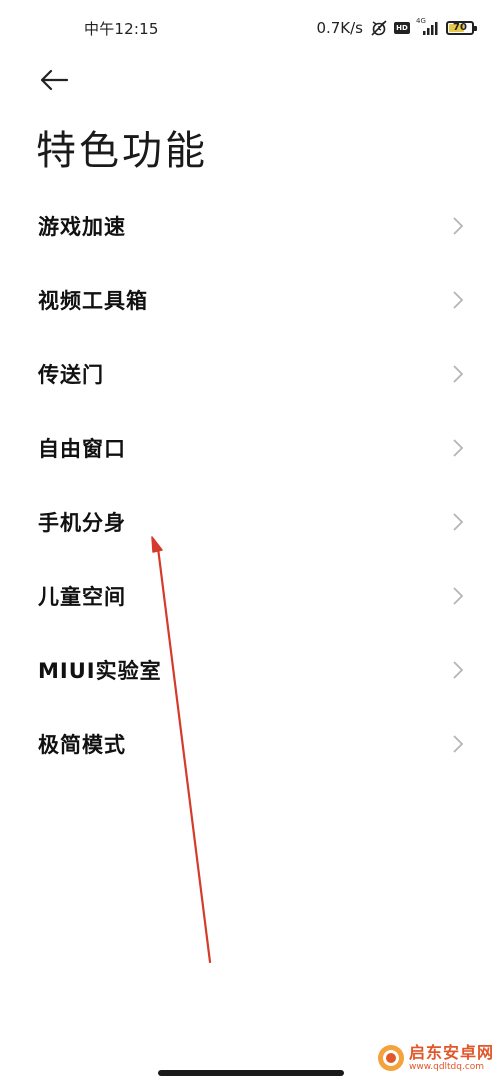 This screenshot has height=1084, width=500. What do you see at coordinates (451, 1052) in the screenshot?
I see `watermark-title: 启东安卓网` at bounding box center [451, 1052].